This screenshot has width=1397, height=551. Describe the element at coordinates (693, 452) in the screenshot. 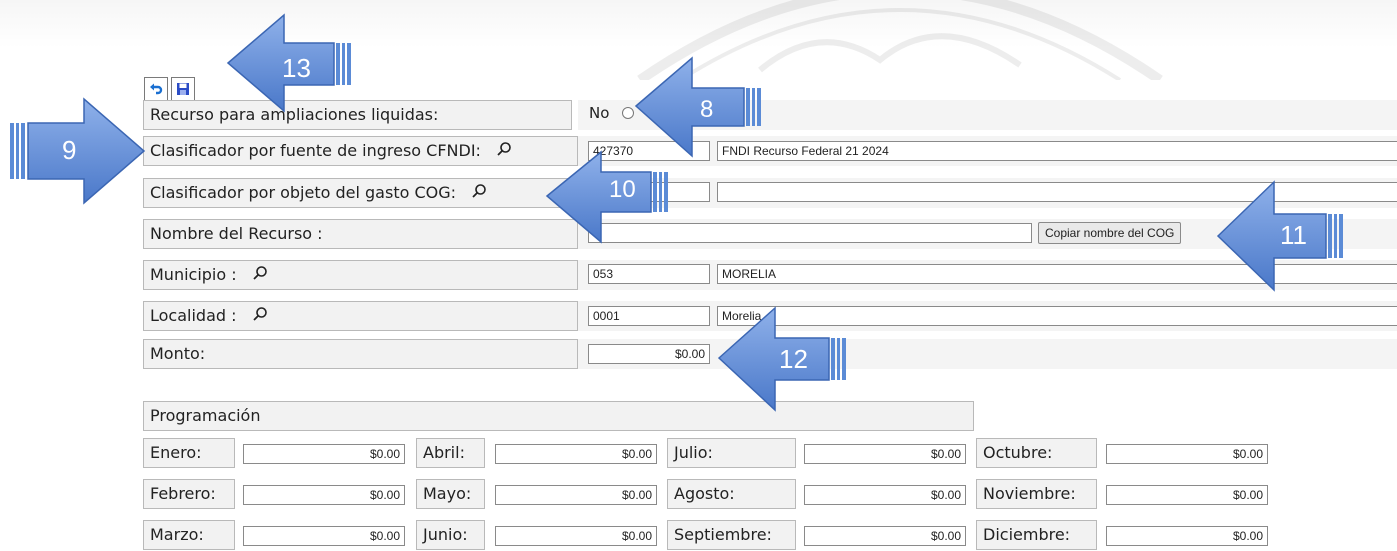

I see `month-label-text: Julio:` at that location.